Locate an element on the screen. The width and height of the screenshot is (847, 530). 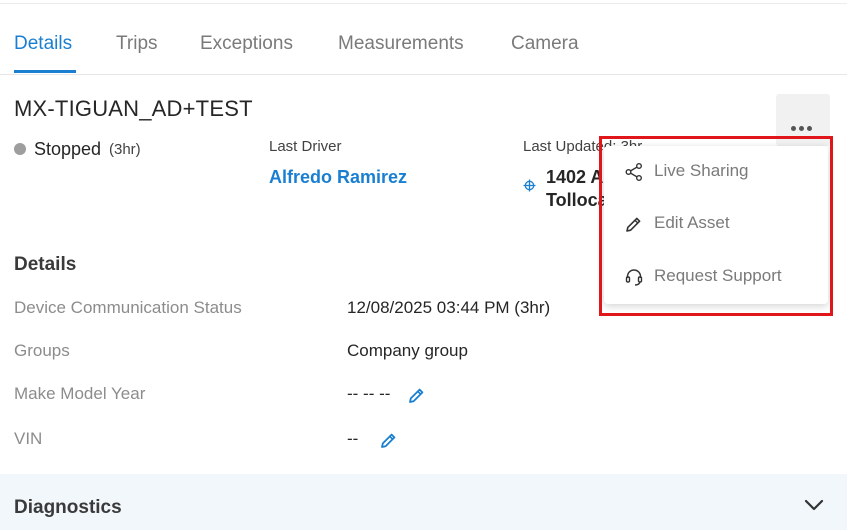
address-line-1: 1402 A is located at coordinates (575, 177).